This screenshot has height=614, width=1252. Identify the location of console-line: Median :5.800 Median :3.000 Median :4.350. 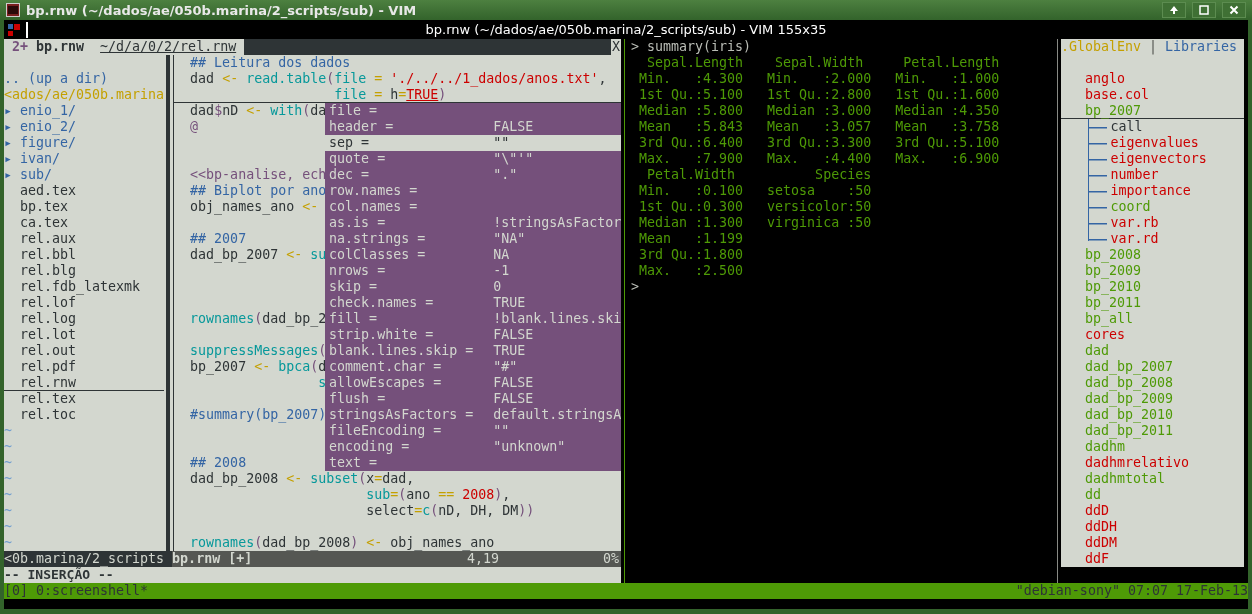
(819, 111).